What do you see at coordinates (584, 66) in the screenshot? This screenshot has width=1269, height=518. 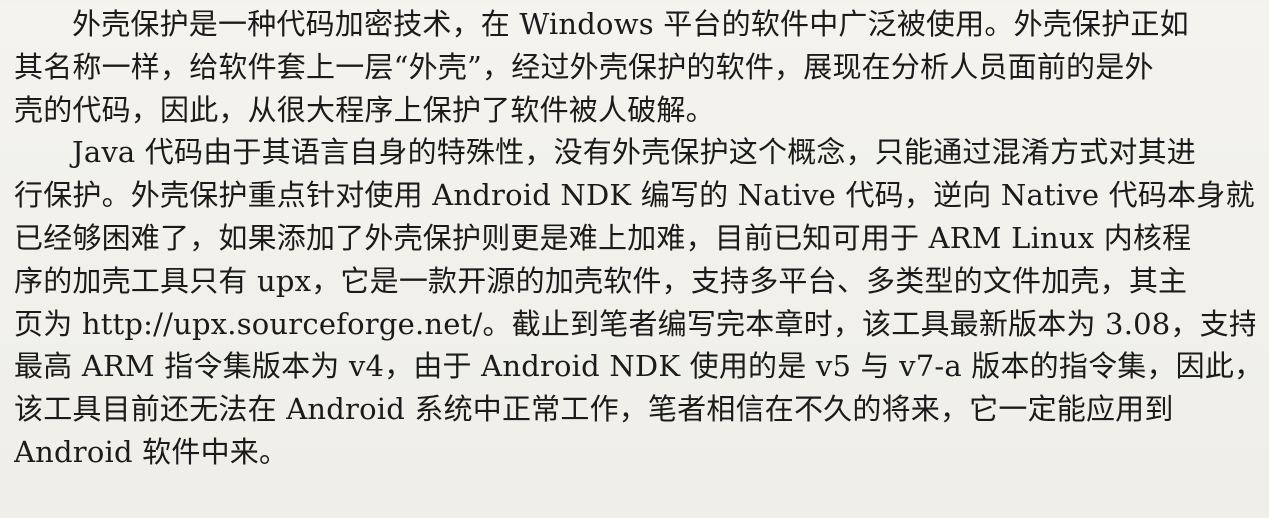 I see `paragraph-1-line-2: 其名称一样，给软件套上一层“外壳”，经过外壳保护的软件，展现在分析人员面前的是外` at bounding box center [584, 66].